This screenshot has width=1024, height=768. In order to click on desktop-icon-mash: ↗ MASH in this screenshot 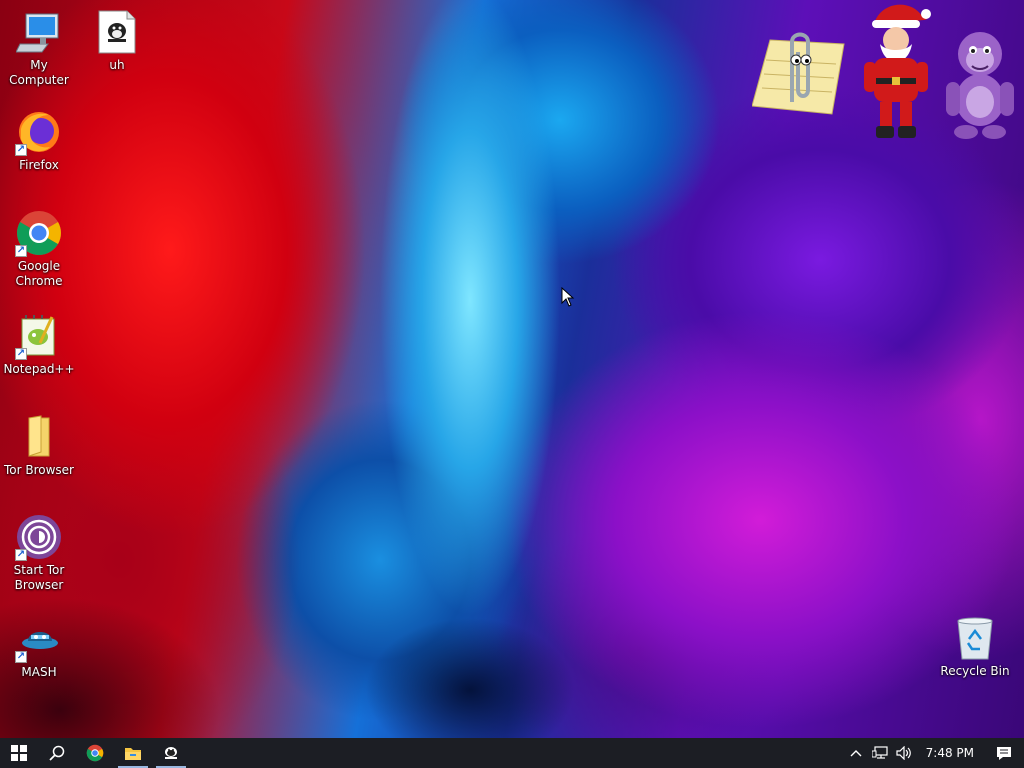, I will do `click(39, 647)`.